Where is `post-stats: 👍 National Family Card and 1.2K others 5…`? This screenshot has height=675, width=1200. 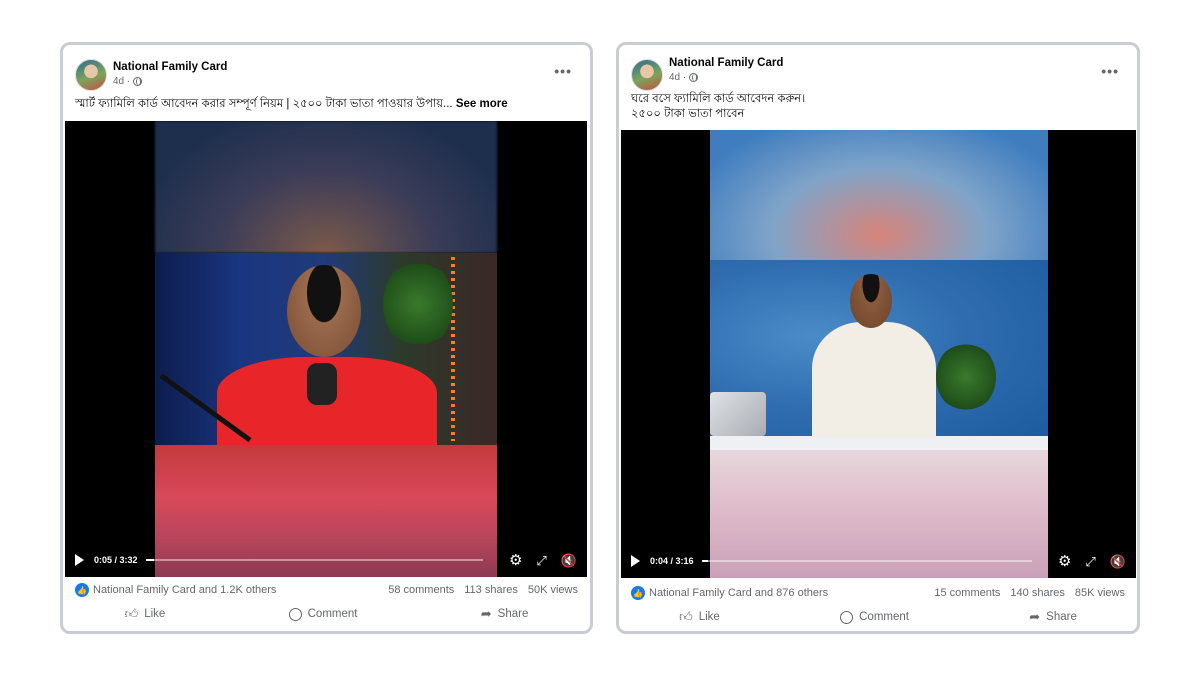
post-stats: 👍 National Family Card and 1.2K others 5… is located at coordinates (326, 590).